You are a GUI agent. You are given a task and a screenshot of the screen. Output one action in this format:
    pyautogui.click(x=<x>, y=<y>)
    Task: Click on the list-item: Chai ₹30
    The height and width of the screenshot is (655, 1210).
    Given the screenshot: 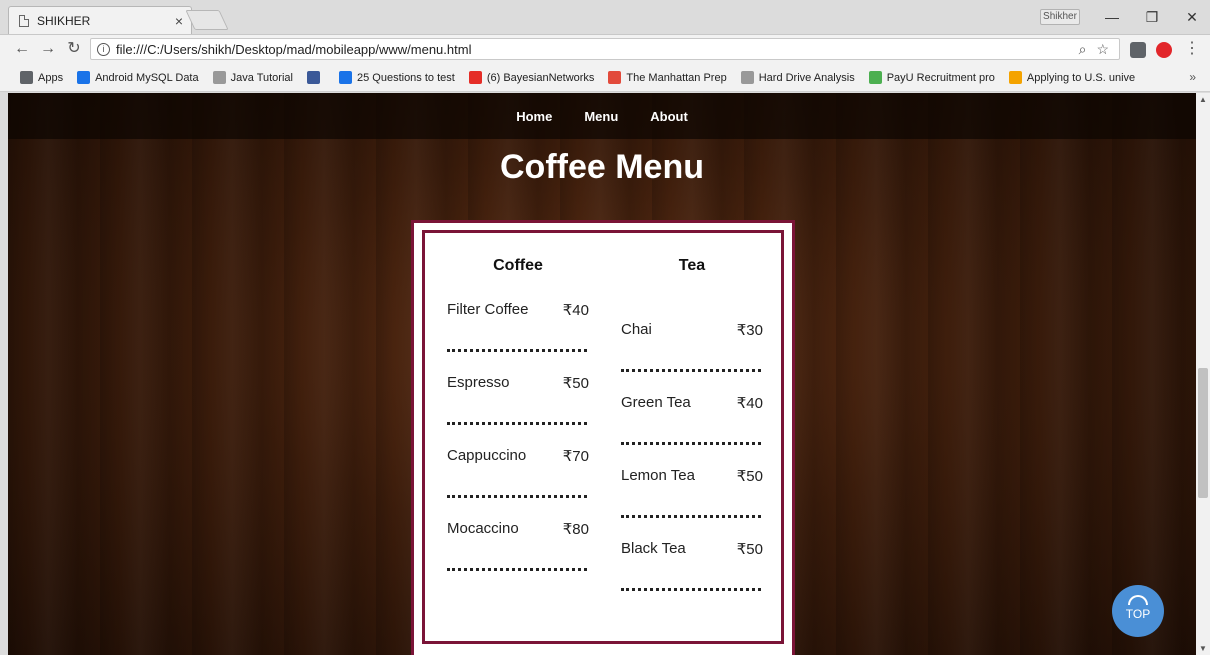 What is the action you would take?
    pyautogui.click(x=692, y=357)
    